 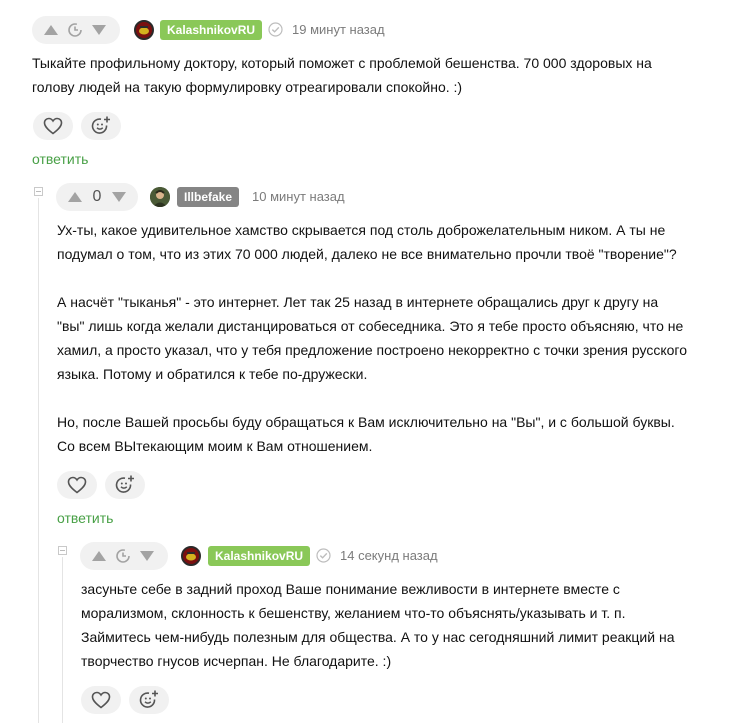 I want to click on comment-header: 0 Illbefake 10 минут назад, so click(x=366, y=199).